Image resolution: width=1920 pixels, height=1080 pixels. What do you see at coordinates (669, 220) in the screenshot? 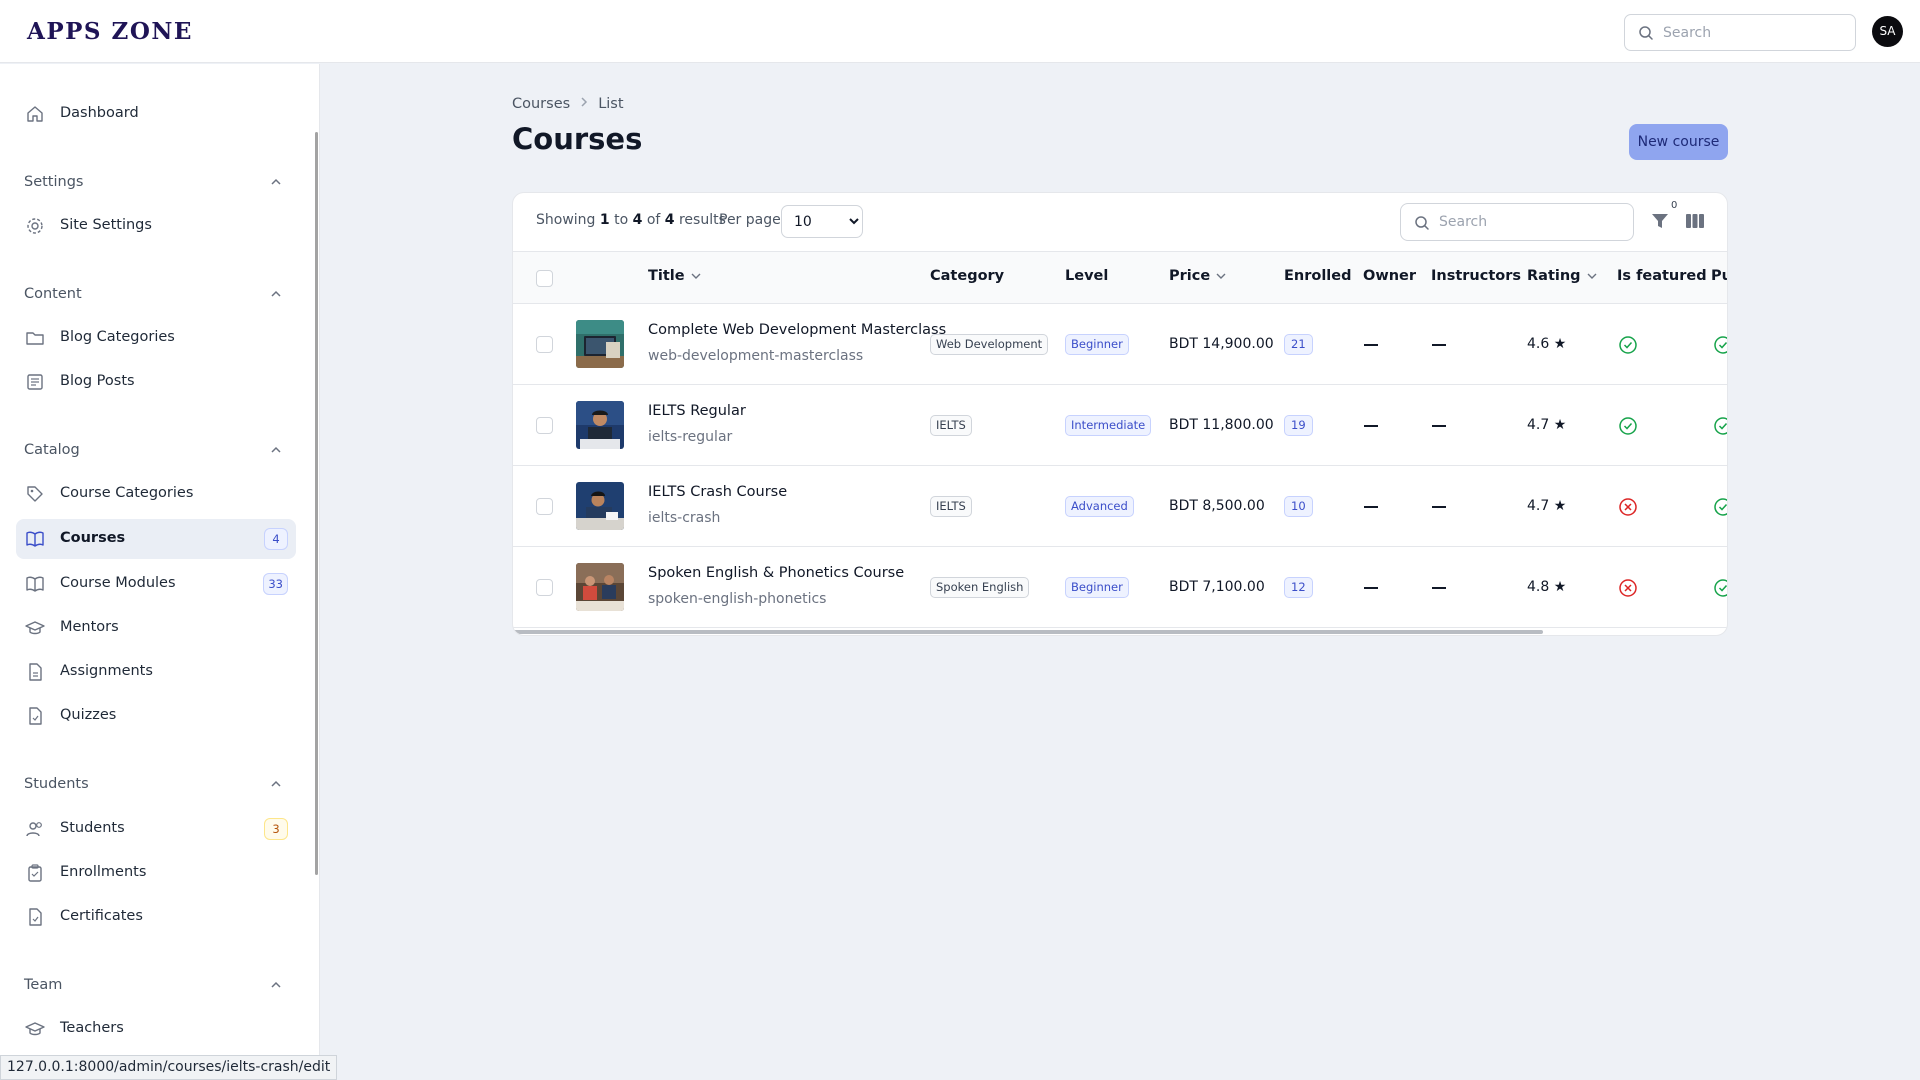
I see `summary-total: 4` at bounding box center [669, 220].